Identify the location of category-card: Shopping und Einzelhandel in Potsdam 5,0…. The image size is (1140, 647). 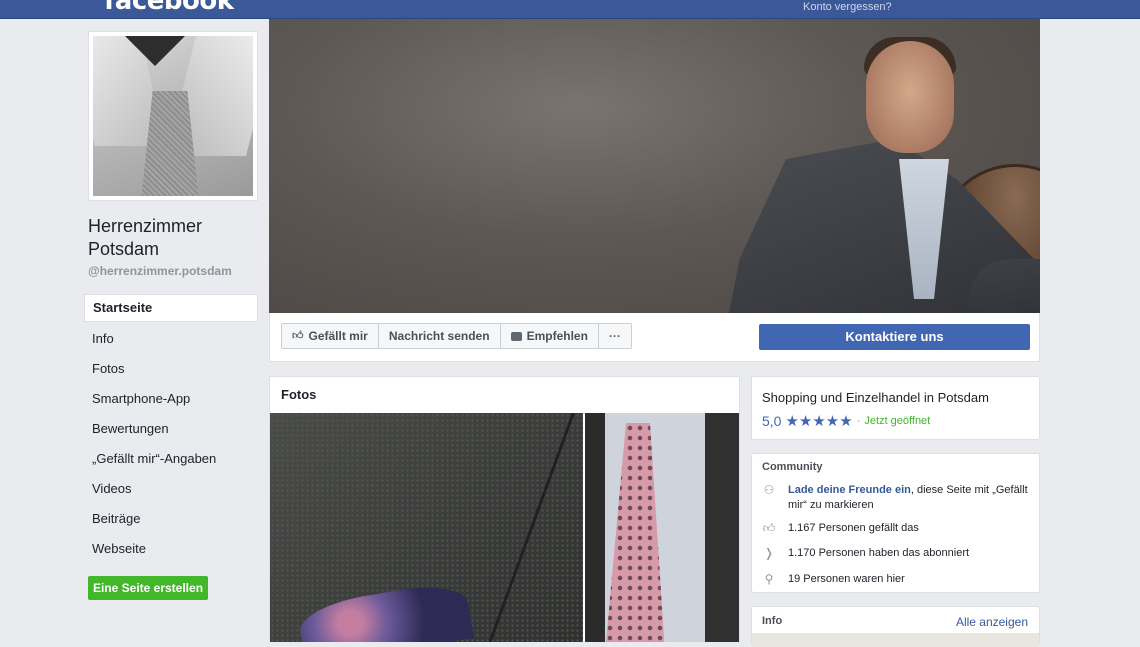
(895, 408).